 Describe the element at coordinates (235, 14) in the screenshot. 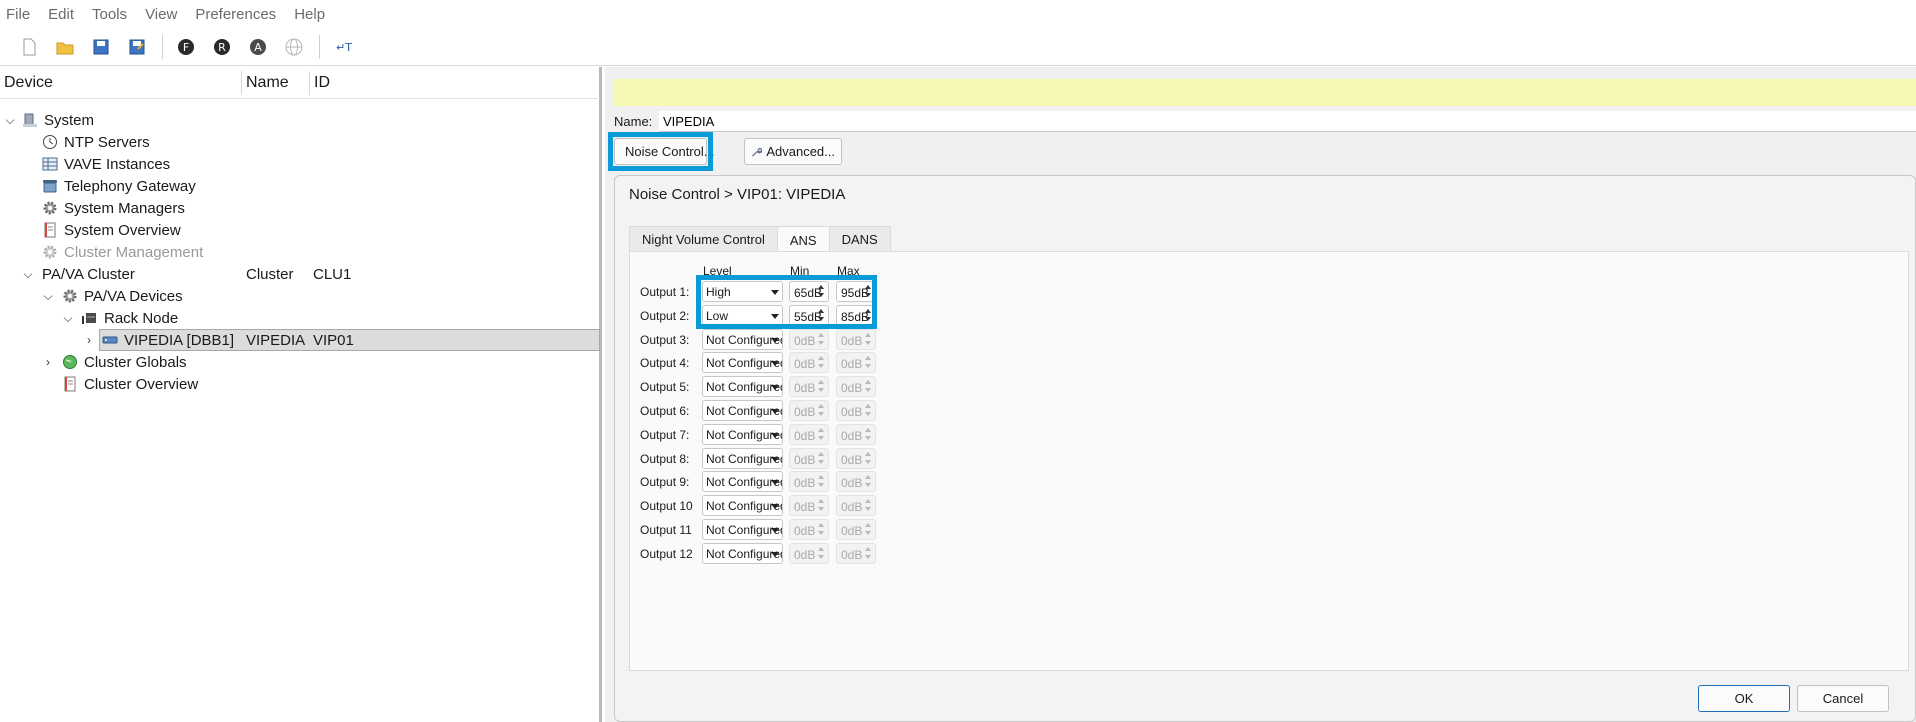

I see `menu-preferences: Preferences` at that location.